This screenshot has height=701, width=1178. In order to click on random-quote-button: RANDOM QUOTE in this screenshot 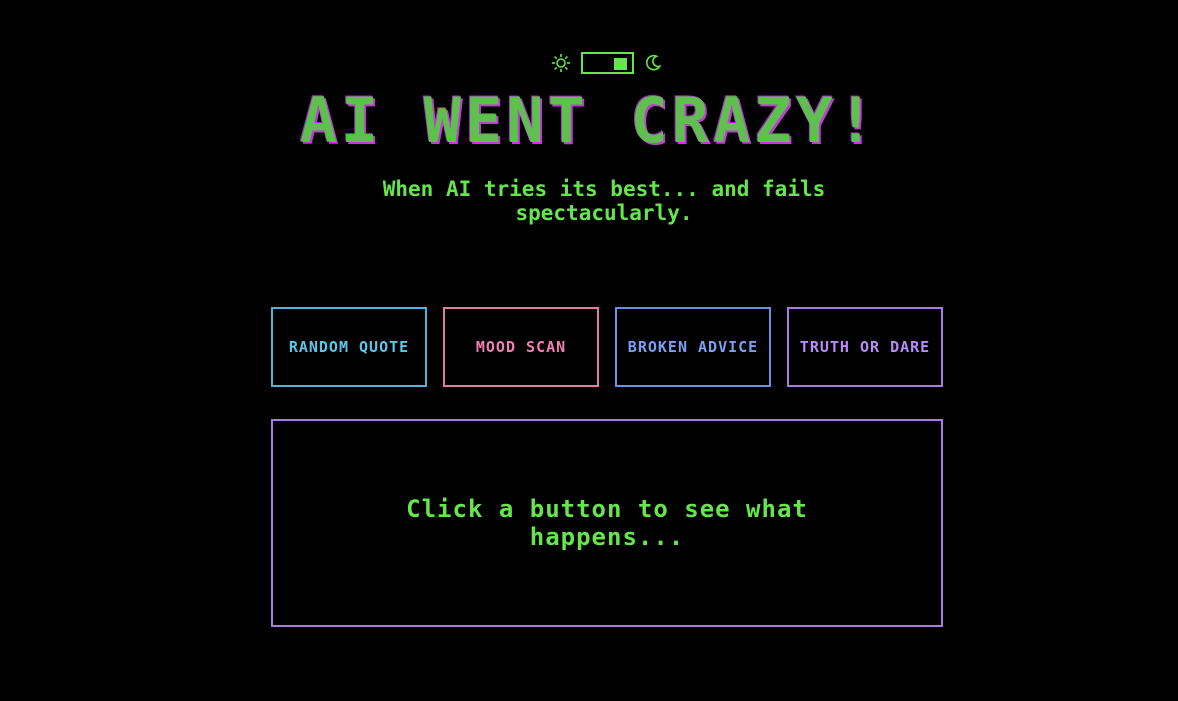, I will do `click(349, 347)`.